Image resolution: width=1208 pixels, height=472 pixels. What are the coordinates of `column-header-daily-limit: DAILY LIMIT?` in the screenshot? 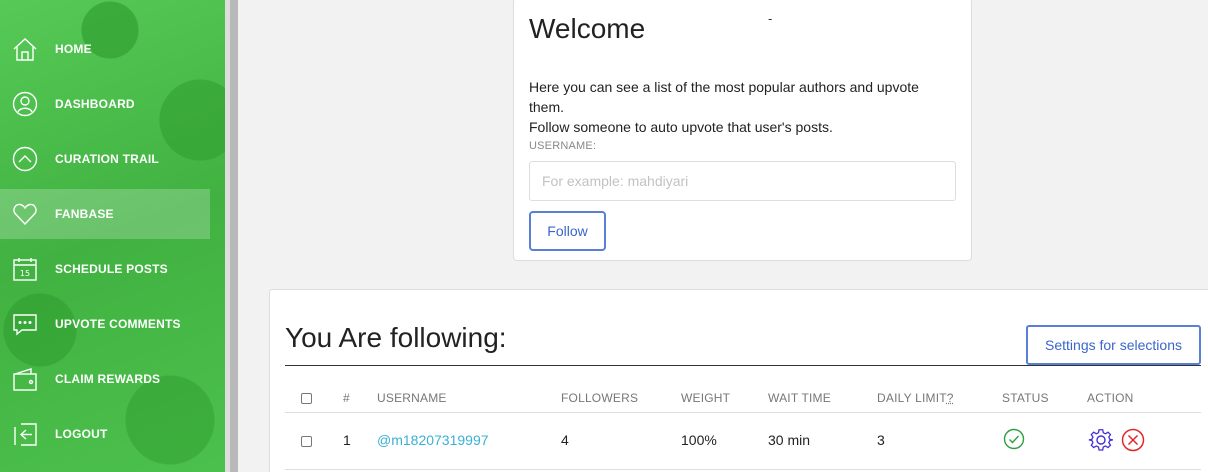 It's located at (915, 398).